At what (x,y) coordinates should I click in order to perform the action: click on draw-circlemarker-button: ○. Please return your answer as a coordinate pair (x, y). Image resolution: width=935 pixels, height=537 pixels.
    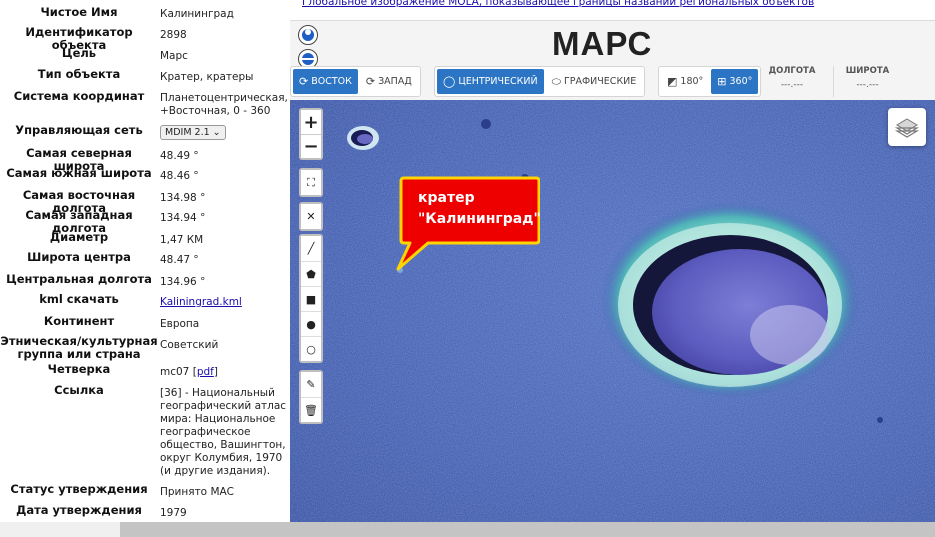
    Looking at the image, I should click on (311, 348).